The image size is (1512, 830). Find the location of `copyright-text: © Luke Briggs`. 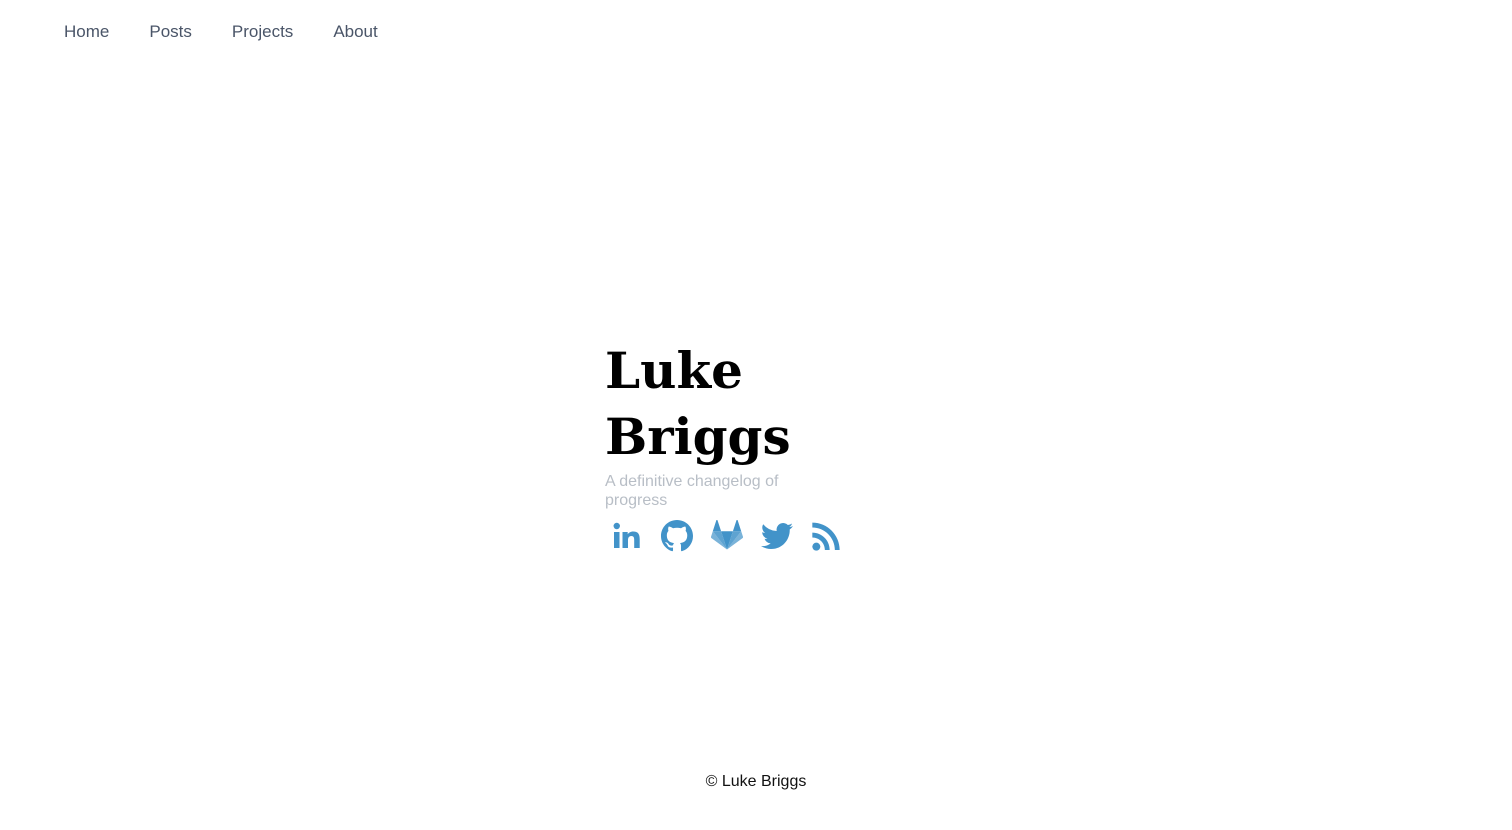

copyright-text: © Luke Briggs is located at coordinates (756, 781).